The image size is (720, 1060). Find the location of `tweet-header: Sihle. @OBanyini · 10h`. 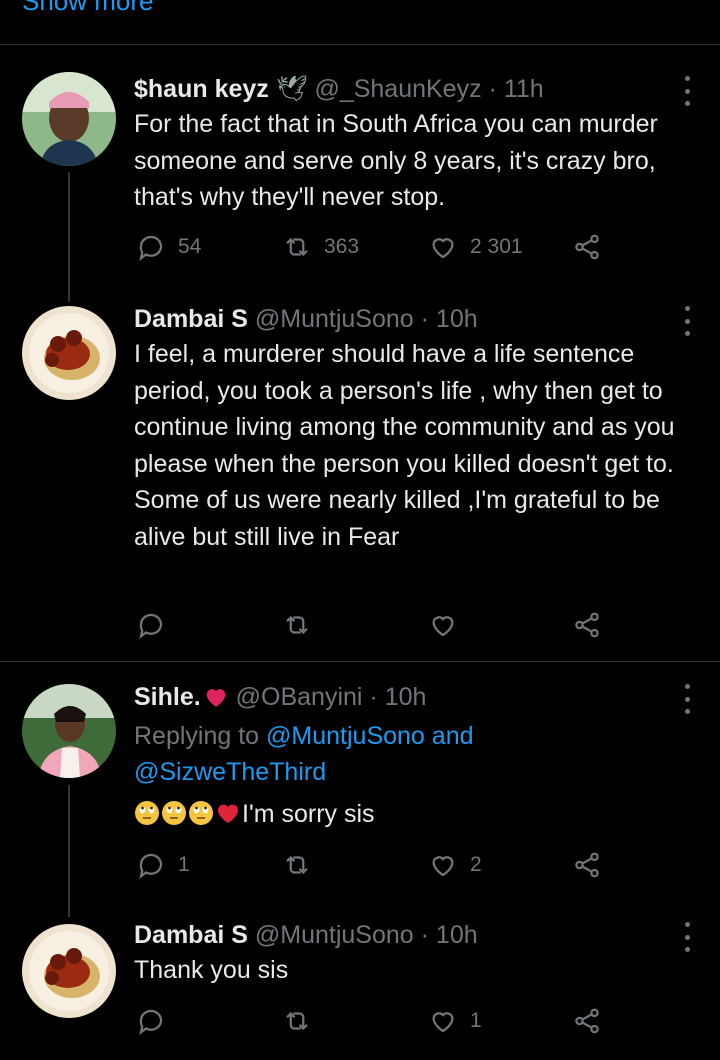

tweet-header: Sihle. @OBanyini · 10h is located at coordinates (416, 697).